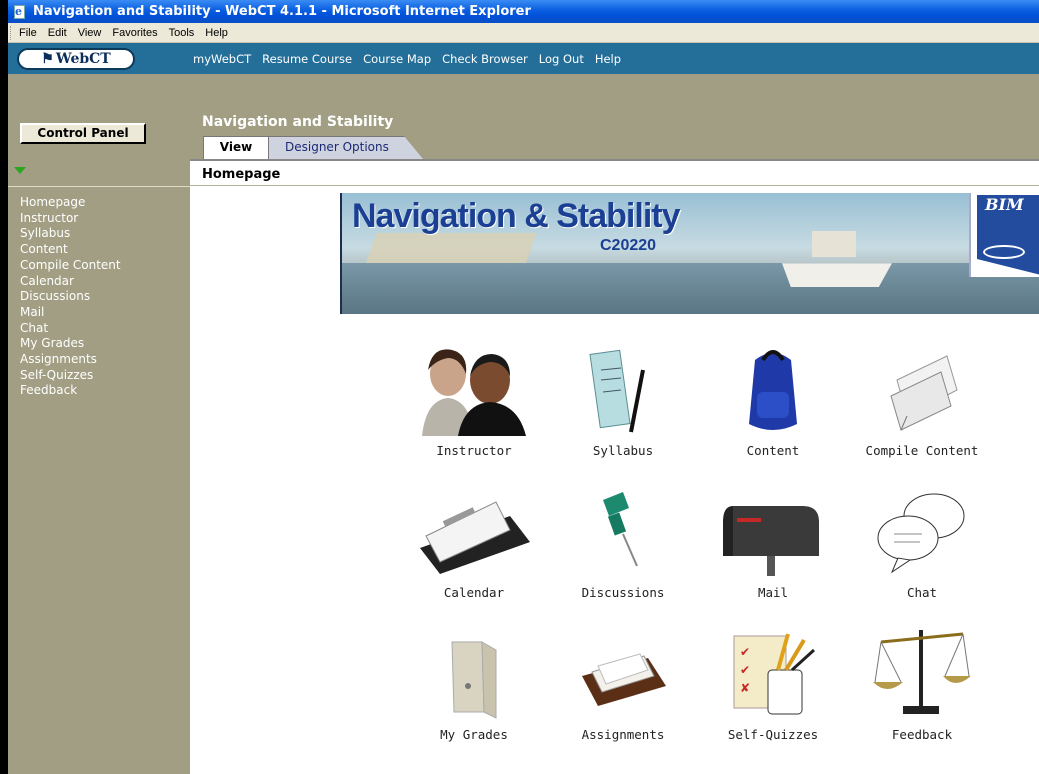  Describe the element at coordinates (70, 344) in the screenshot. I see `sidebar-item-my-grades: My Grades` at that location.